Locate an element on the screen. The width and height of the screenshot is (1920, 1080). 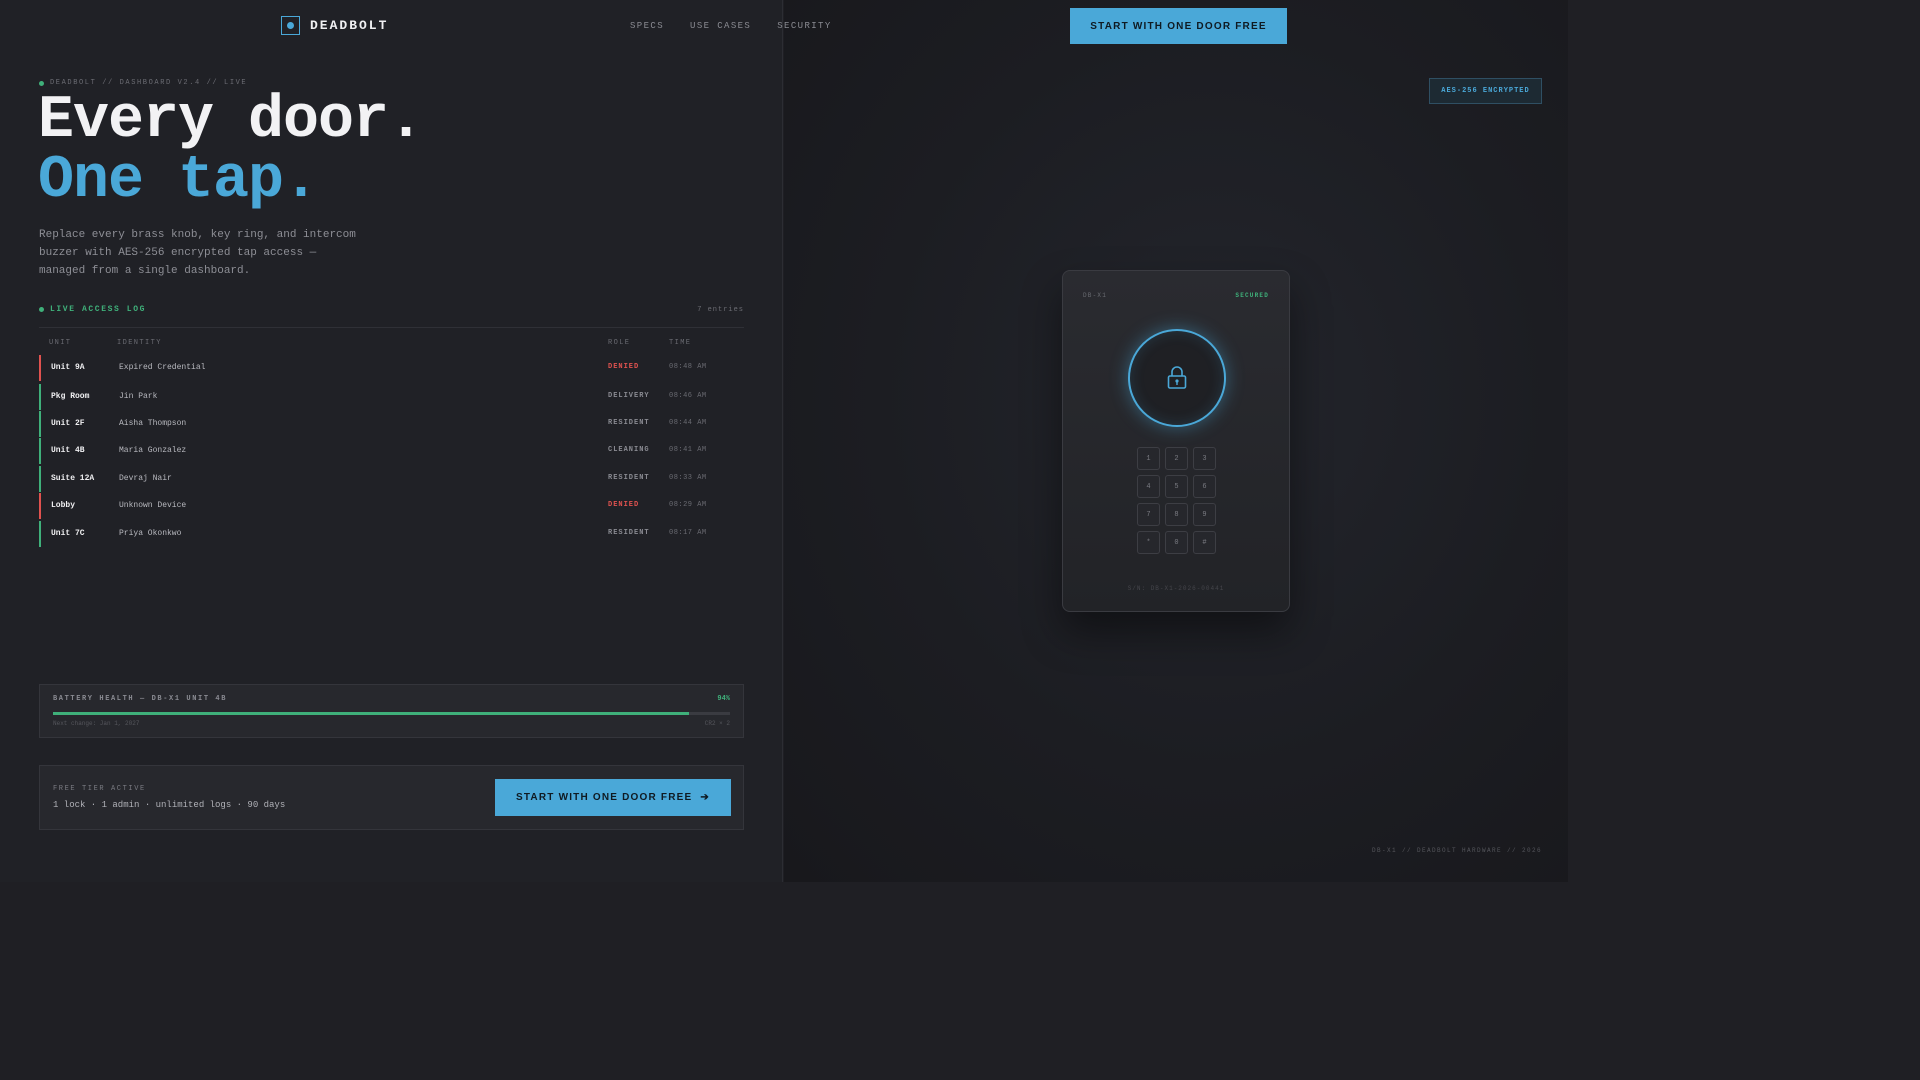
row-identity: Unknown Device is located at coordinates (153, 505).